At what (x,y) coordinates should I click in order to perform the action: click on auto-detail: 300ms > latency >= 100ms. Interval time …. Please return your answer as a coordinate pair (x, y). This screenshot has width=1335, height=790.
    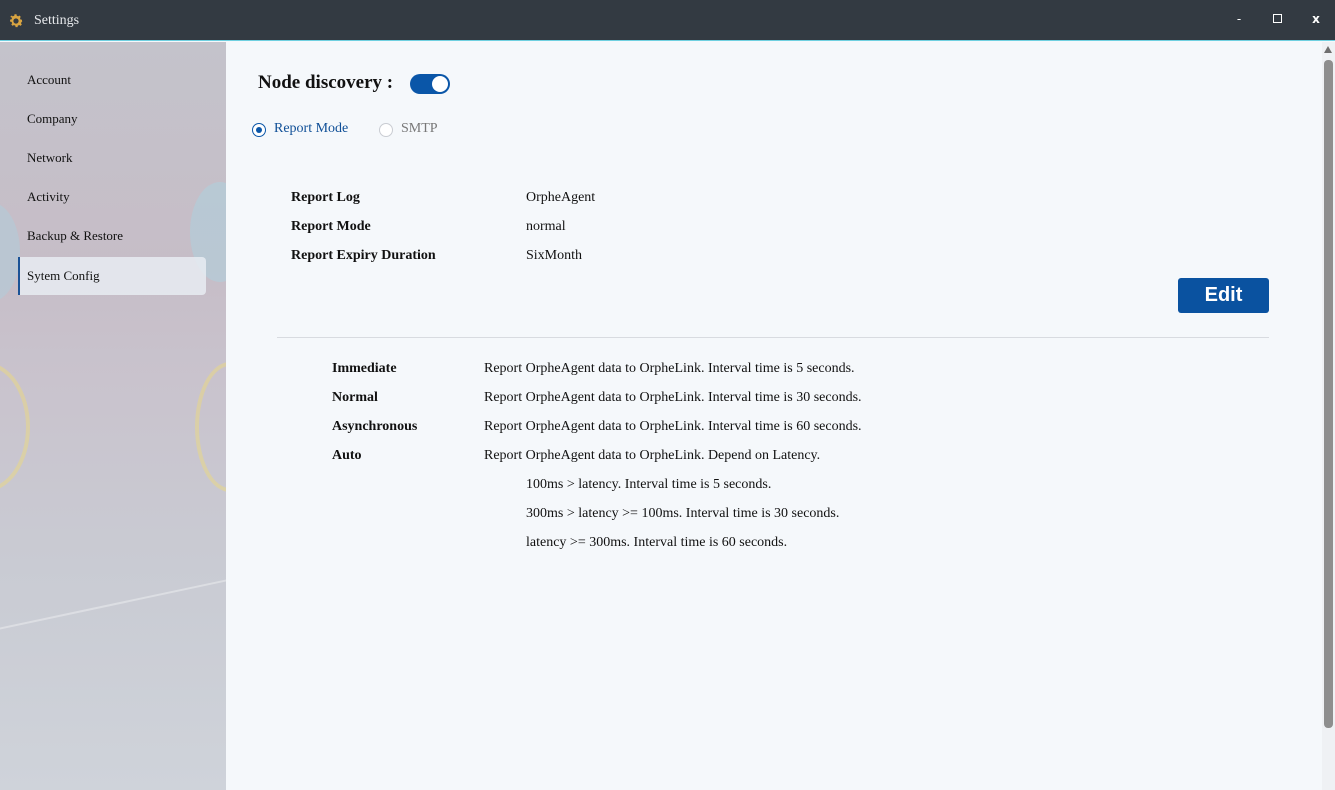
    Looking at the image, I should click on (683, 513).